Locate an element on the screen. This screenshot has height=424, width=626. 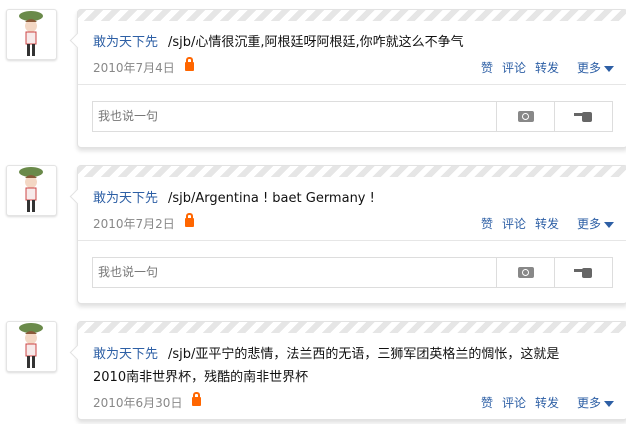
post-date: 2010年7月2日 is located at coordinates (134, 223).